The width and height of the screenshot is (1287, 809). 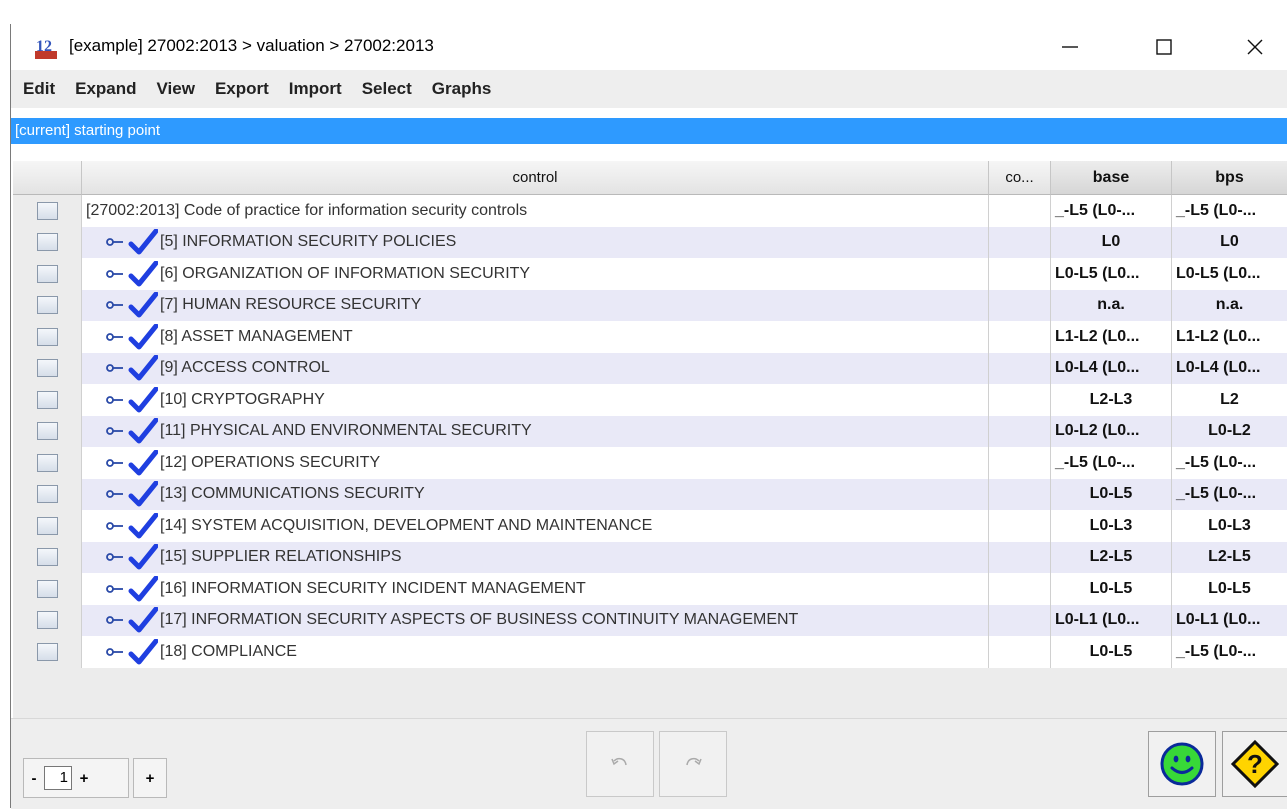 What do you see at coordinates (47, 178) in the screenshot?
I see `header-select` at bounding box center [47, 178].